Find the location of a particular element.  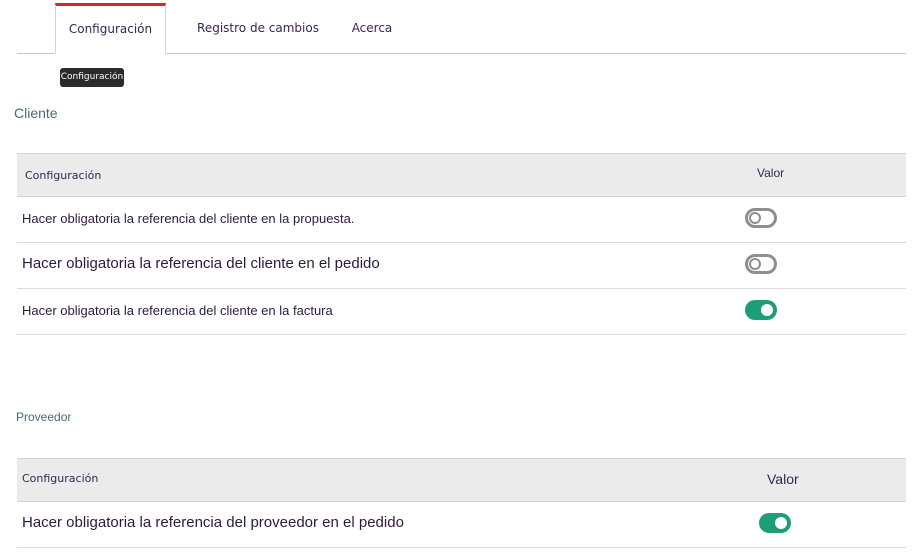

section-title-cliente: Cliente is located at coordinates (36, 113).